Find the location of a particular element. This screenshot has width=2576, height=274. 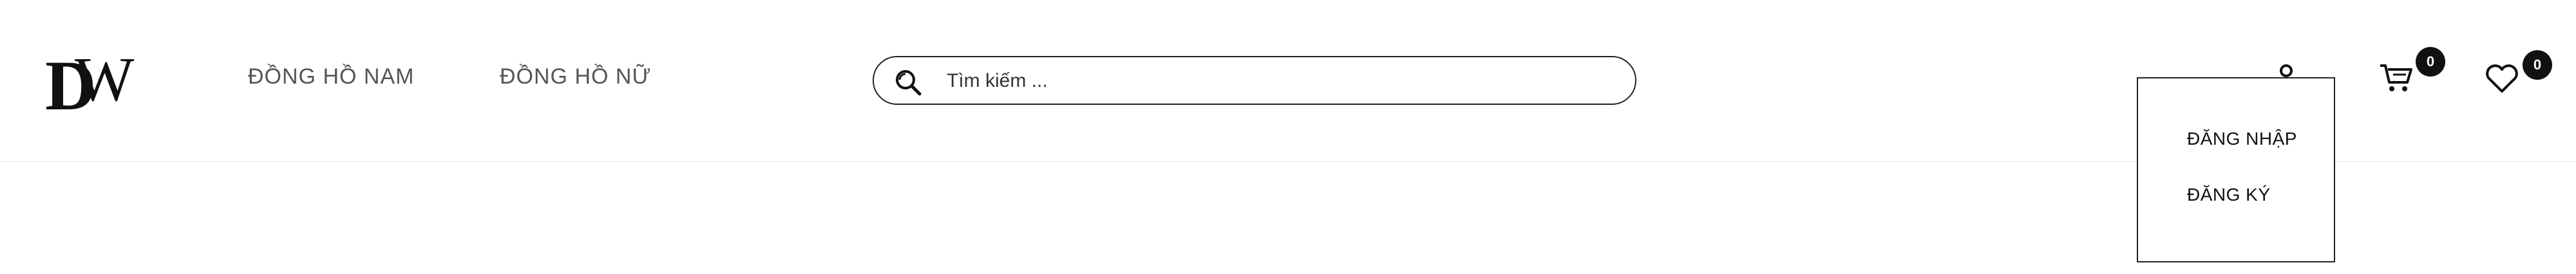

search-bar is located at coordinates (1254, 80).